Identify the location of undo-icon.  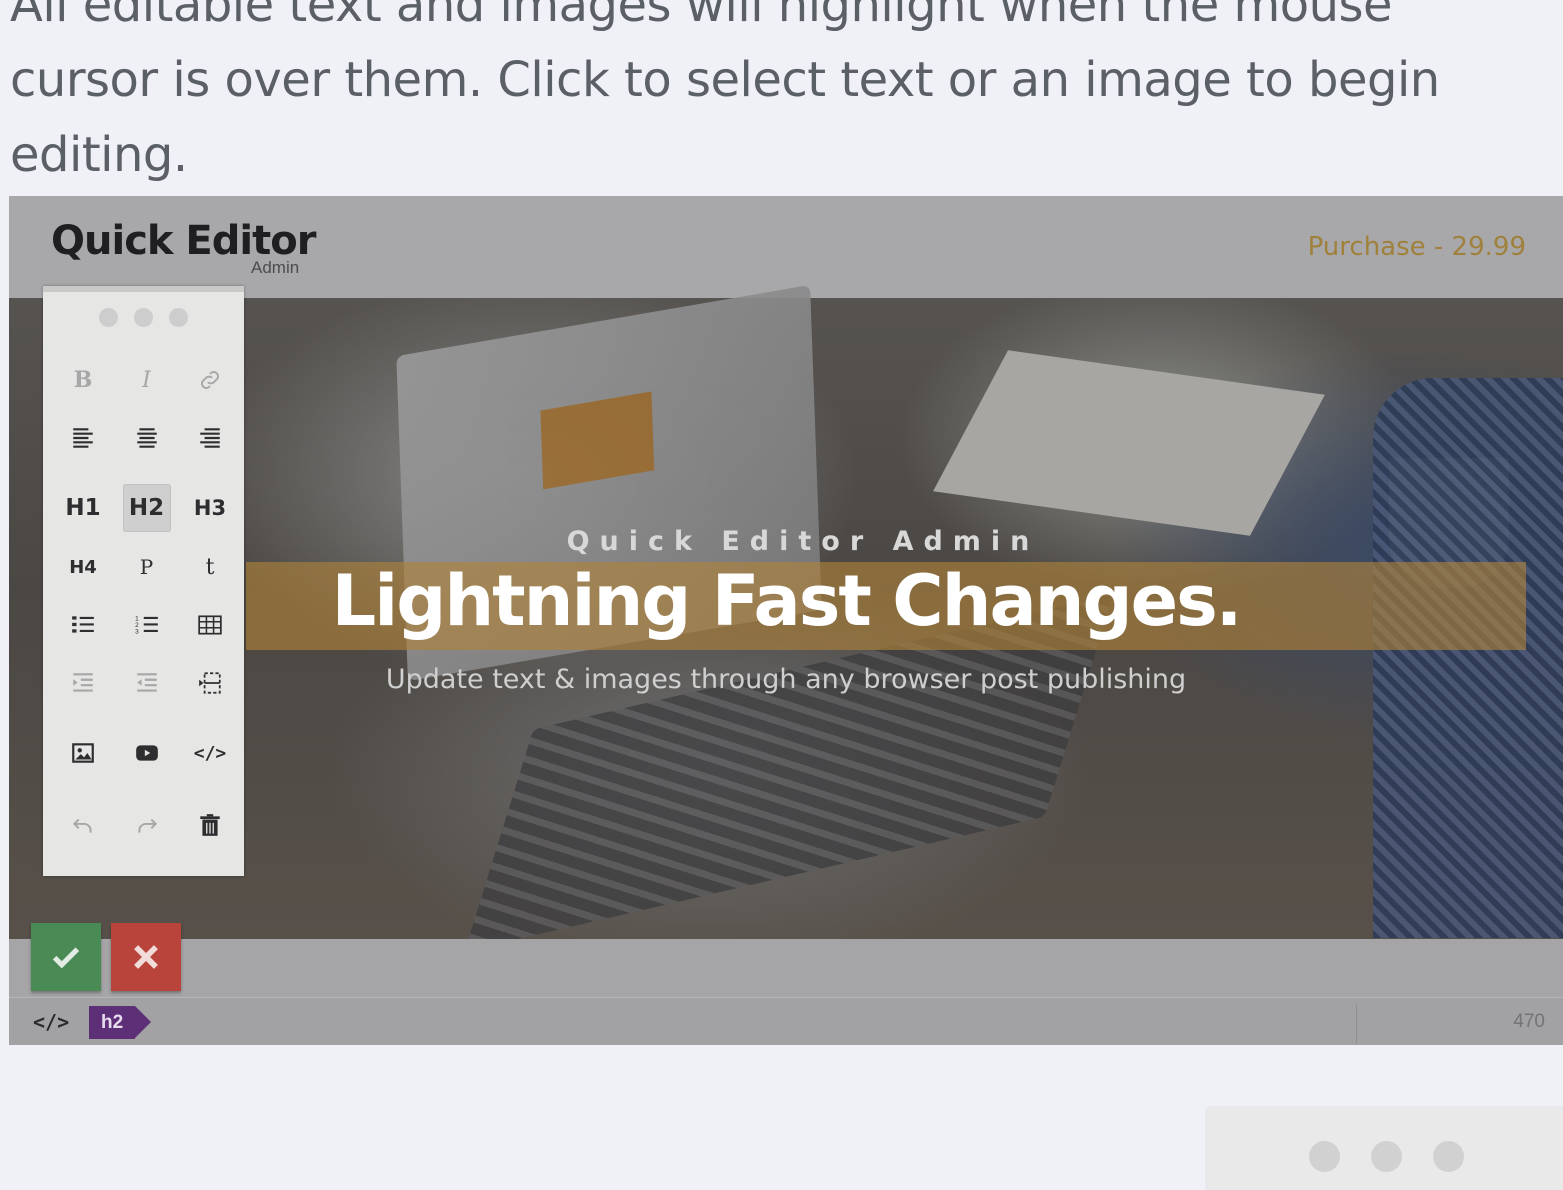
(82, 825).